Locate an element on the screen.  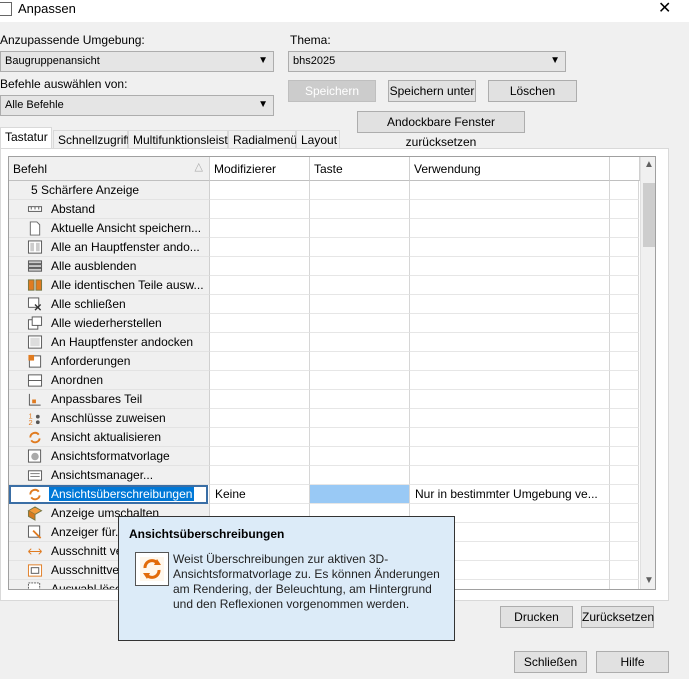
tab-schnellzugriff: Schnellzugriff is located at coordinates (91, 139).